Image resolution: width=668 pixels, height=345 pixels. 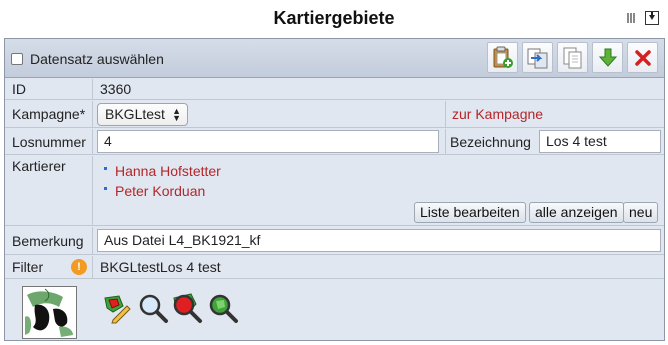 What do you see at coordinates (28, 267) in the screenshot?
I see `filter-label: Filter` at bounding box center [28, 267].